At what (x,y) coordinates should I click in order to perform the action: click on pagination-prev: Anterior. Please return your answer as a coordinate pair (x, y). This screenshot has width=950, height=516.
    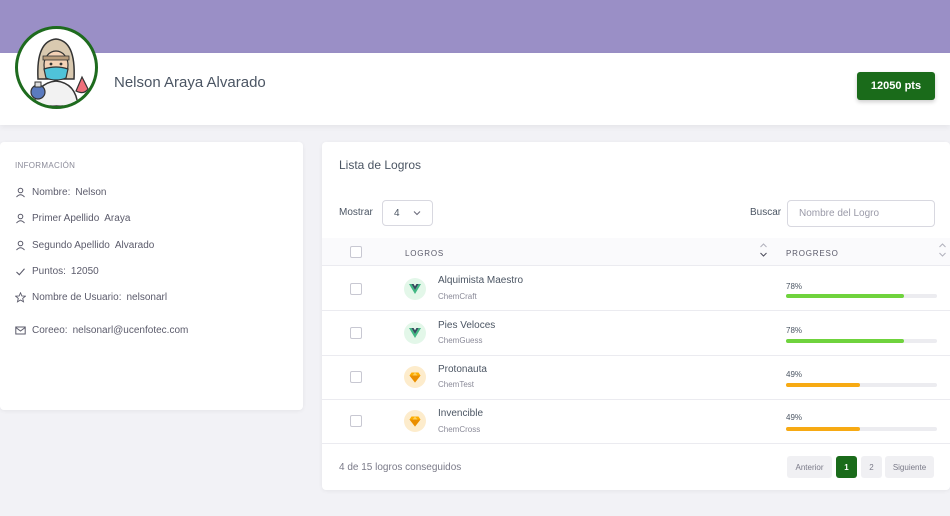
    Looking at the image, I should click on (809, 467).